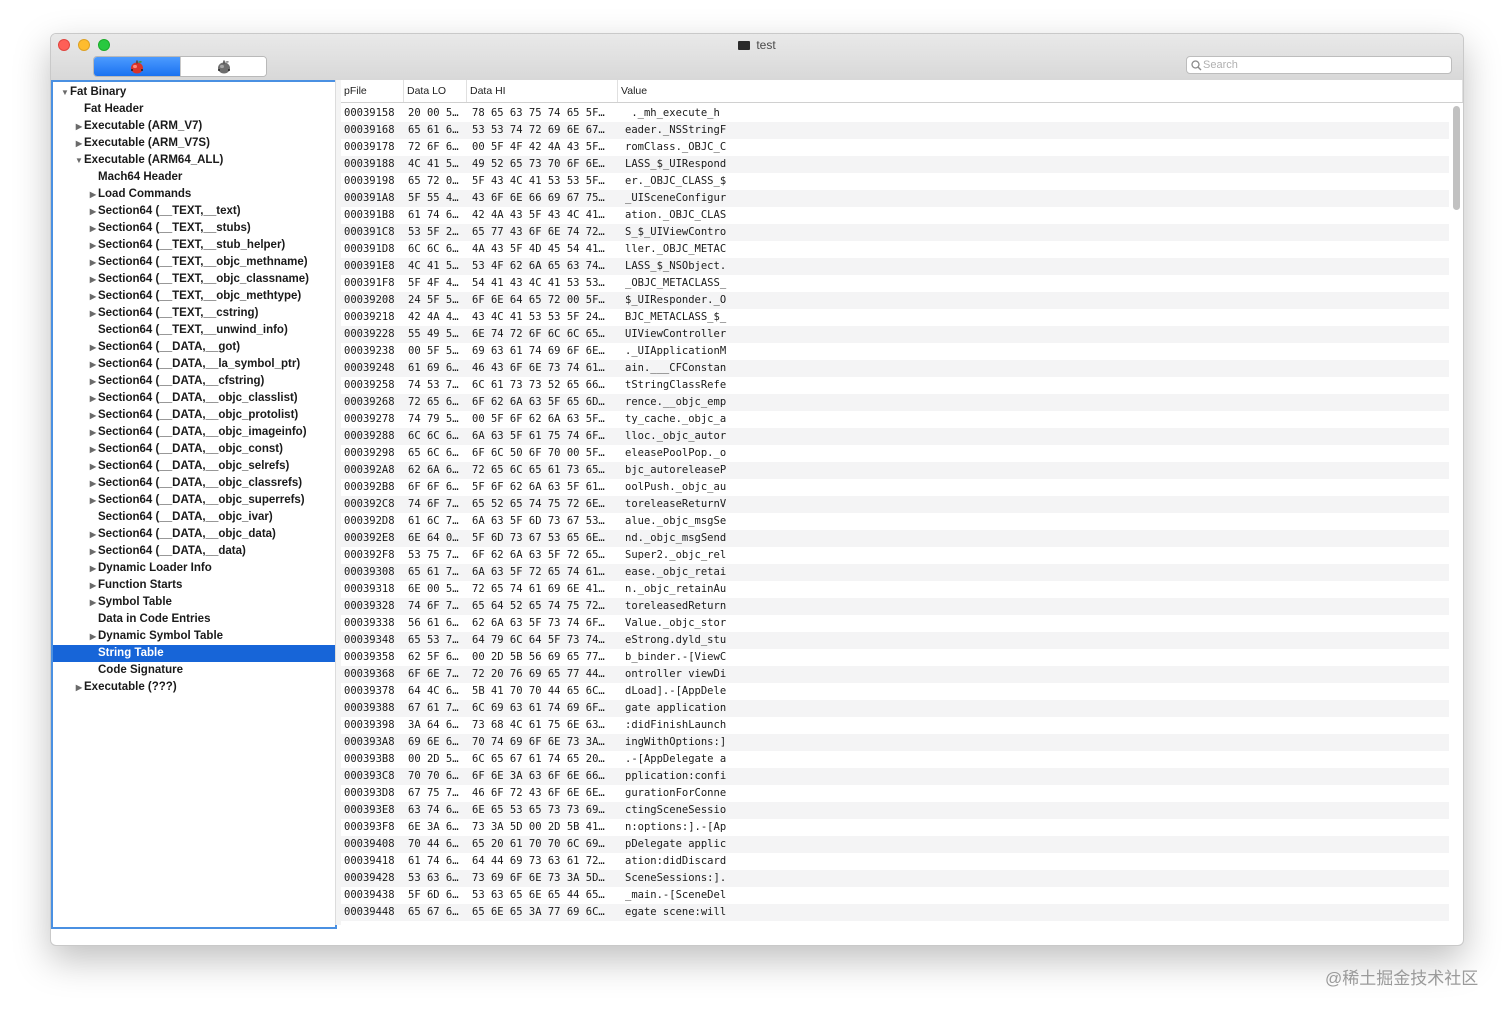 The image size is (1512, 1011). What do you see at coordinates (194, 160) in the screenshot?
I see `tree-item: ▼ Executable (ARM64_ALL)` at bounding box center [194, 160].